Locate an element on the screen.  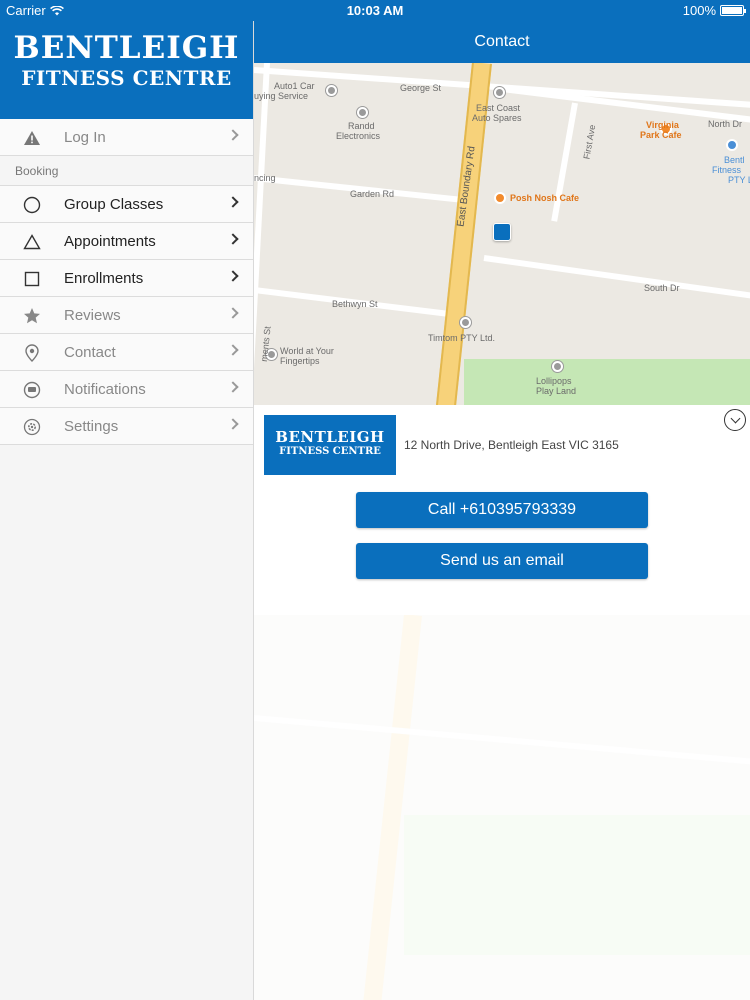
map-label: Fingertips is located at coordinates (300, 361).